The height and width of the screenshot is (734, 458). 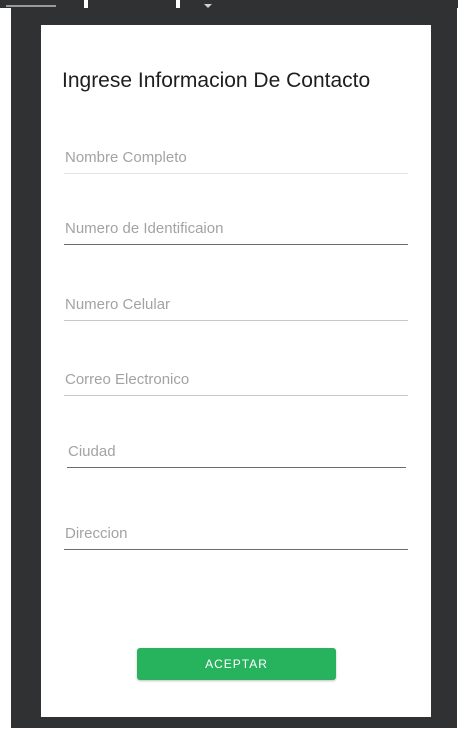 I want to click on dialog-title: Ingrese Informacion De Contacto, so click(x=216, y=80).